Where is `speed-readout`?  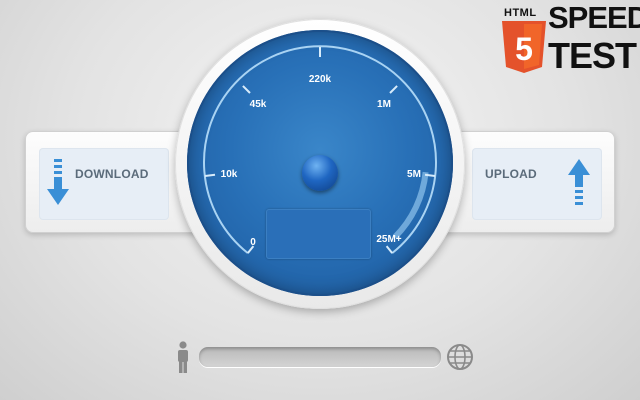 speed-readout is located at coordinates (318, 234).